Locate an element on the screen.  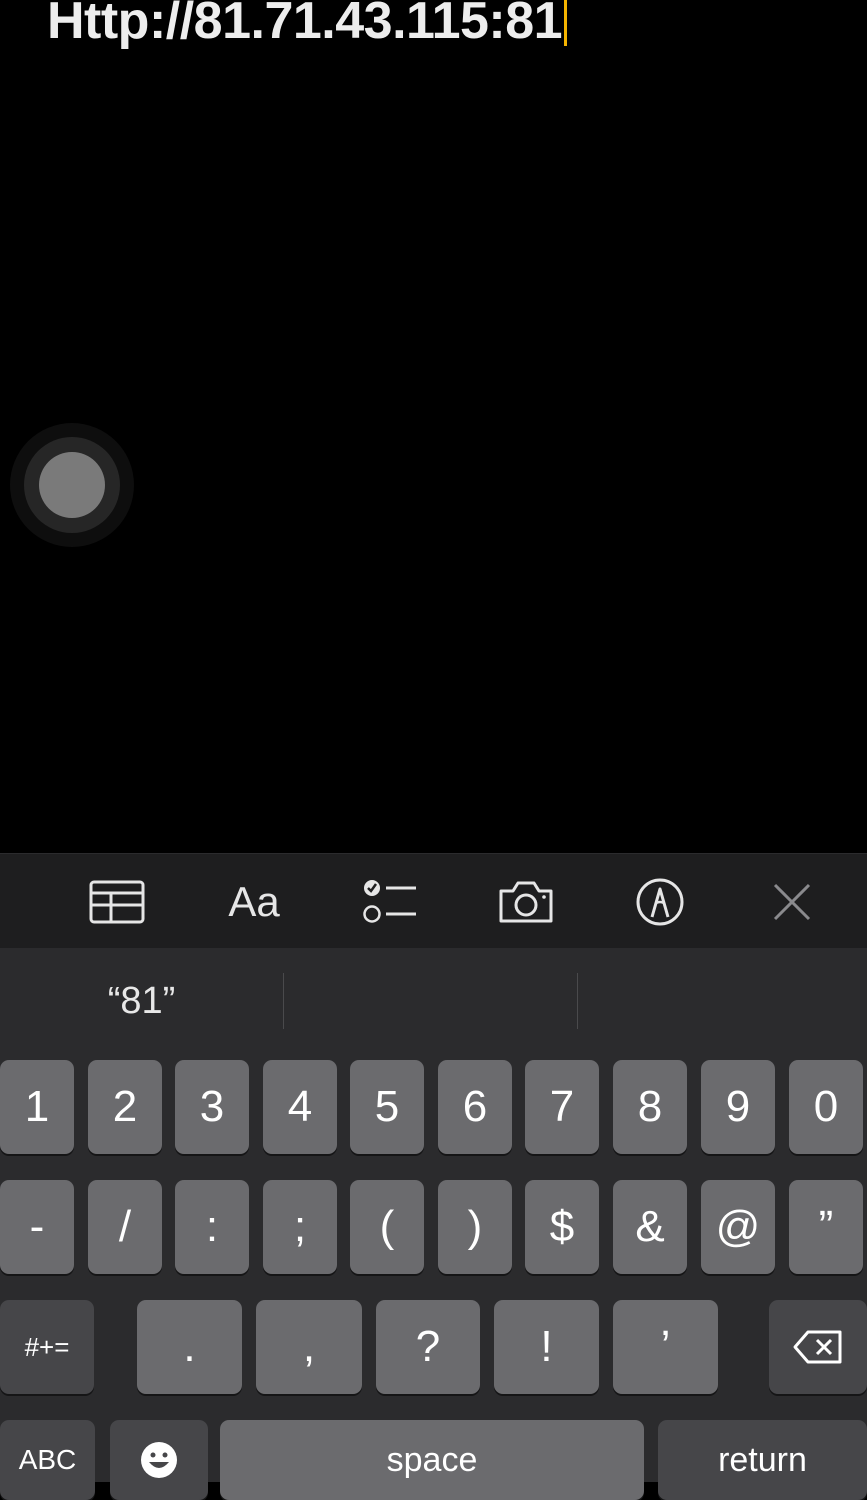
key-abc: ABC is located at coordinates (47, 1460).